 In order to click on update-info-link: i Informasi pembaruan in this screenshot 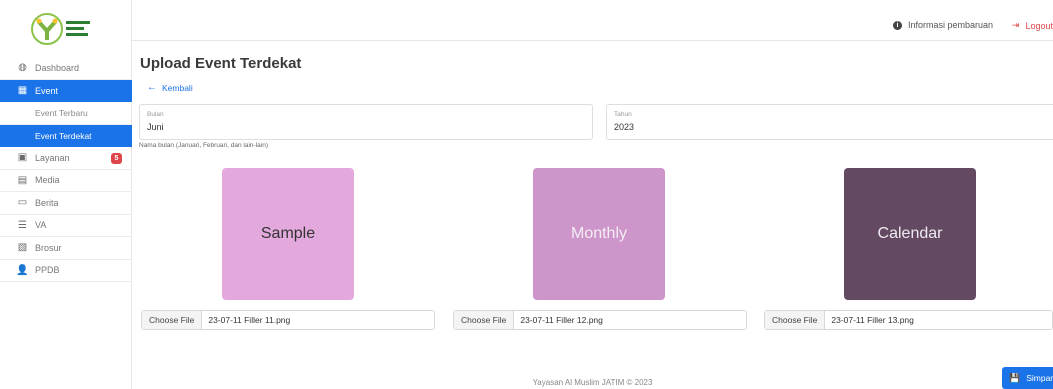, I will do `click(942, 25)`.